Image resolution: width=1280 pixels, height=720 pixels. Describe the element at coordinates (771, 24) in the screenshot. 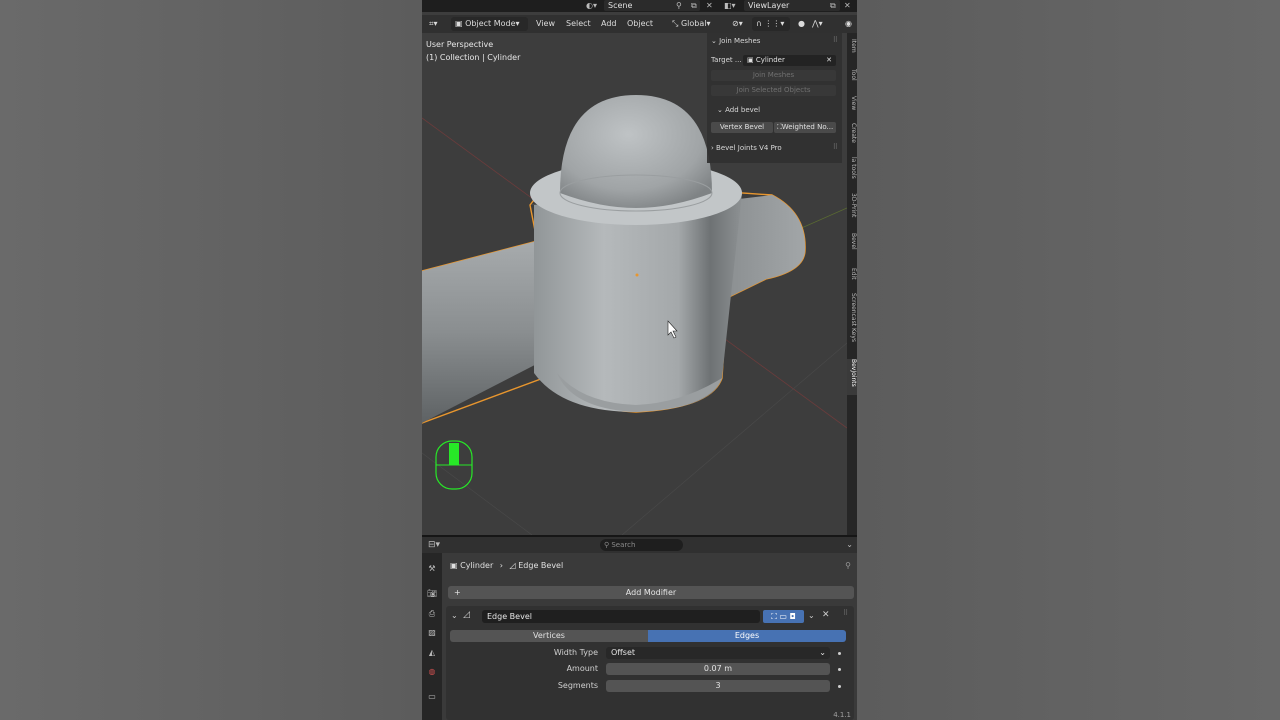

I see `snap-toggle: ∩ ⋮⋮▾` at that location.